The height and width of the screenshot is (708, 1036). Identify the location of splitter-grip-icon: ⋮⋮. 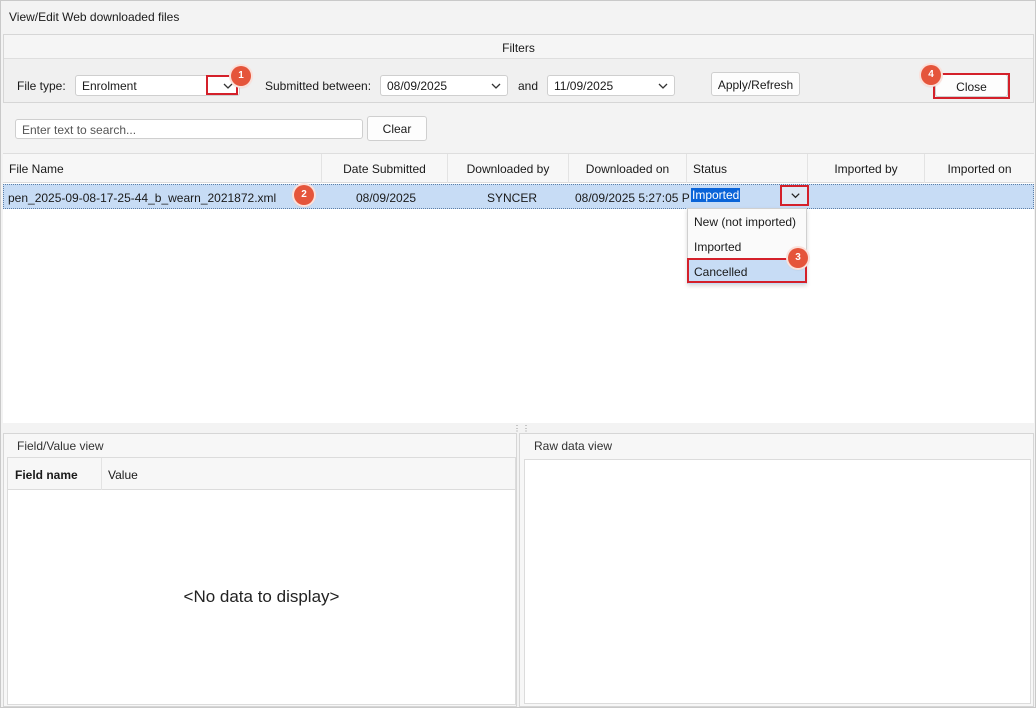
(522, 428).